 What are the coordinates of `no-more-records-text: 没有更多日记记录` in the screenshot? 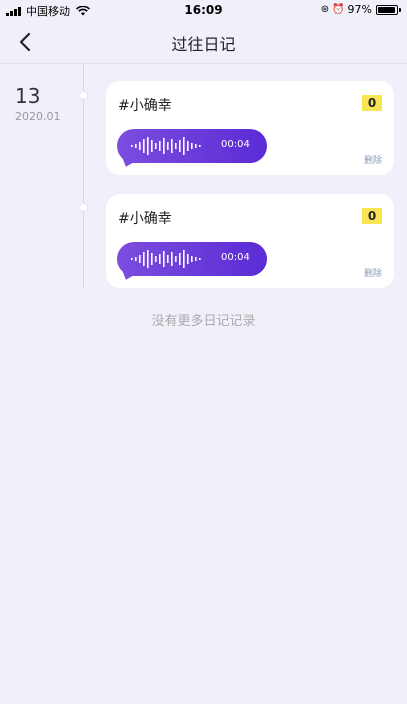 It's located at (203, 321).